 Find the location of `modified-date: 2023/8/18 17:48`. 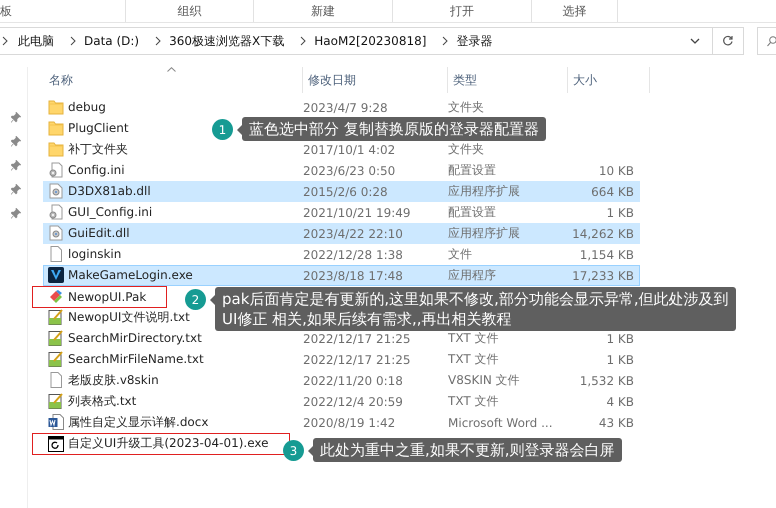

modified-date: 2023/8/18 17:48 is located at coordinates (353, 275).